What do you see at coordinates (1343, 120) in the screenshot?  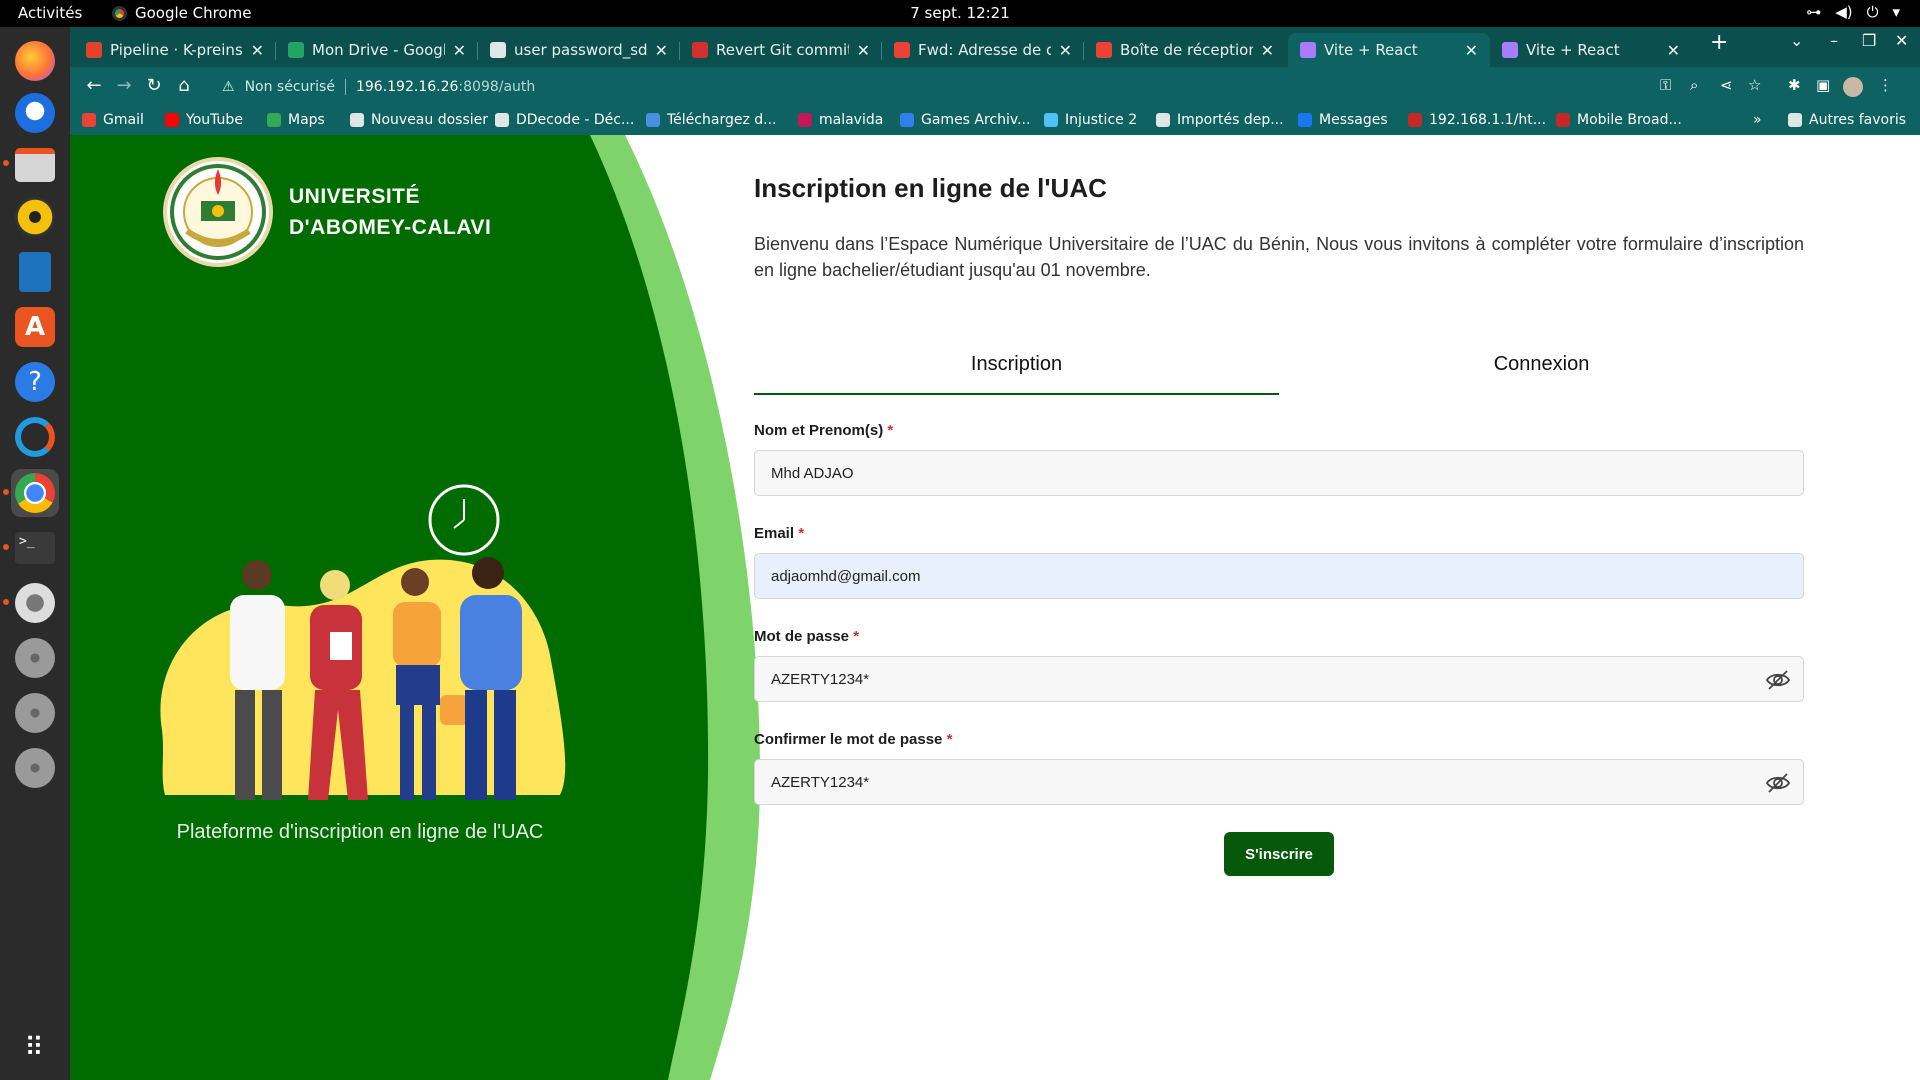 I see `bookmark-item: Messages` at bounding box center [1343, 120].